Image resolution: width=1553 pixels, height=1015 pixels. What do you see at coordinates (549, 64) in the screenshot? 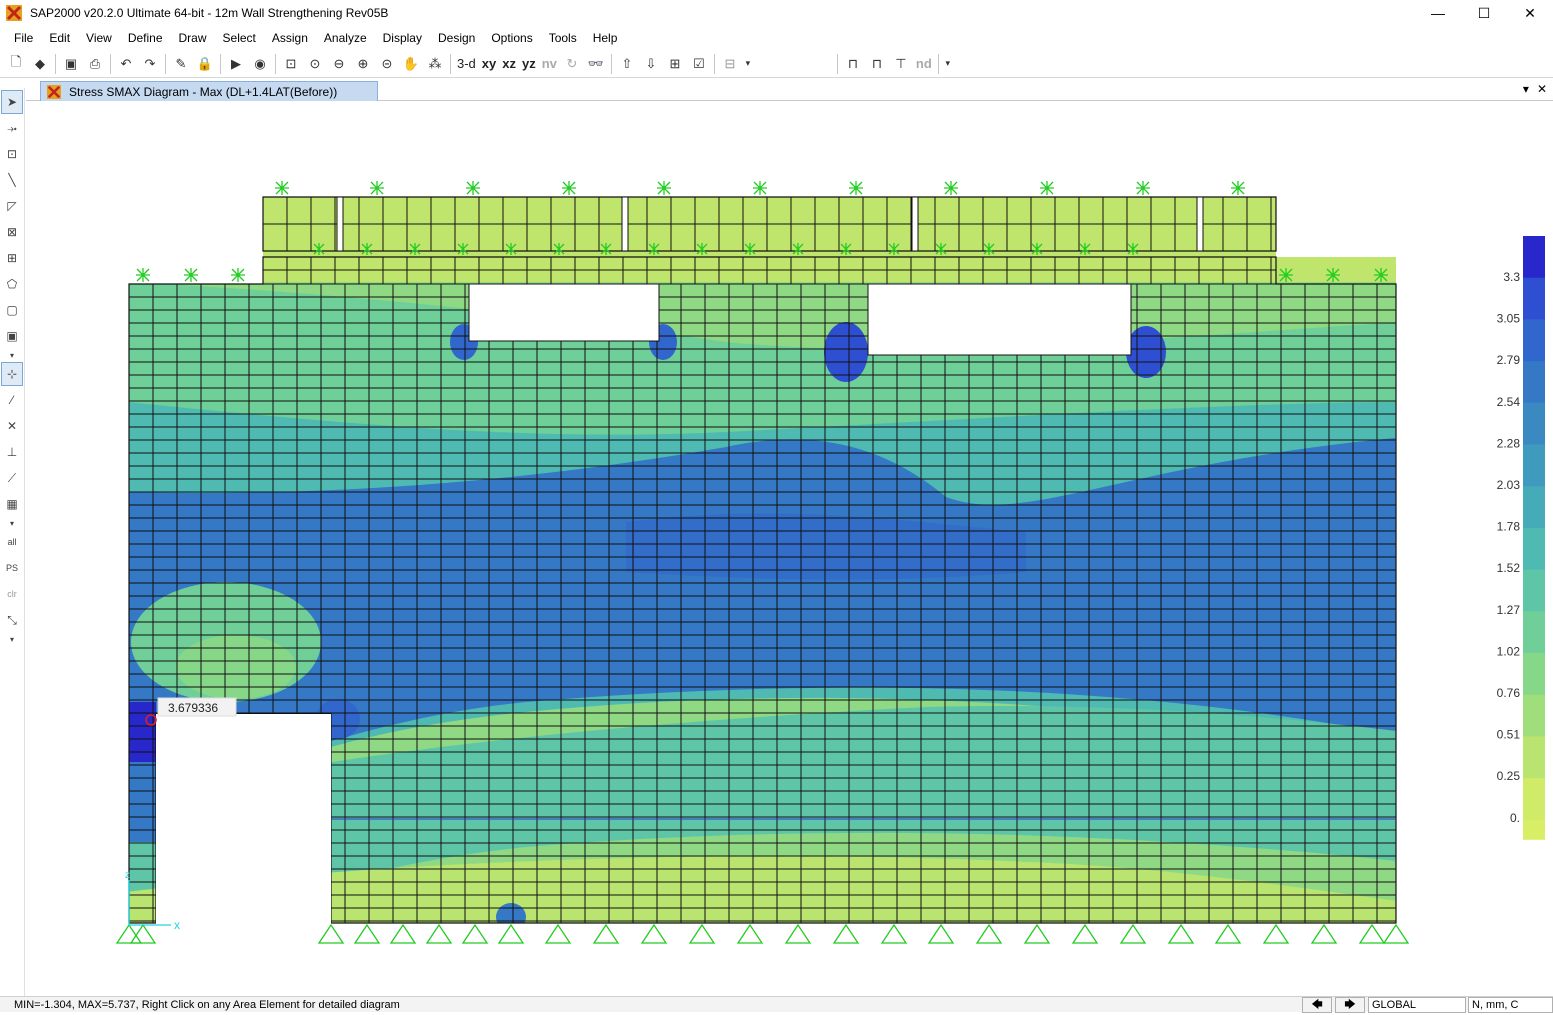
I see `view-nv-button: nv` at bounding box center [549, 64].